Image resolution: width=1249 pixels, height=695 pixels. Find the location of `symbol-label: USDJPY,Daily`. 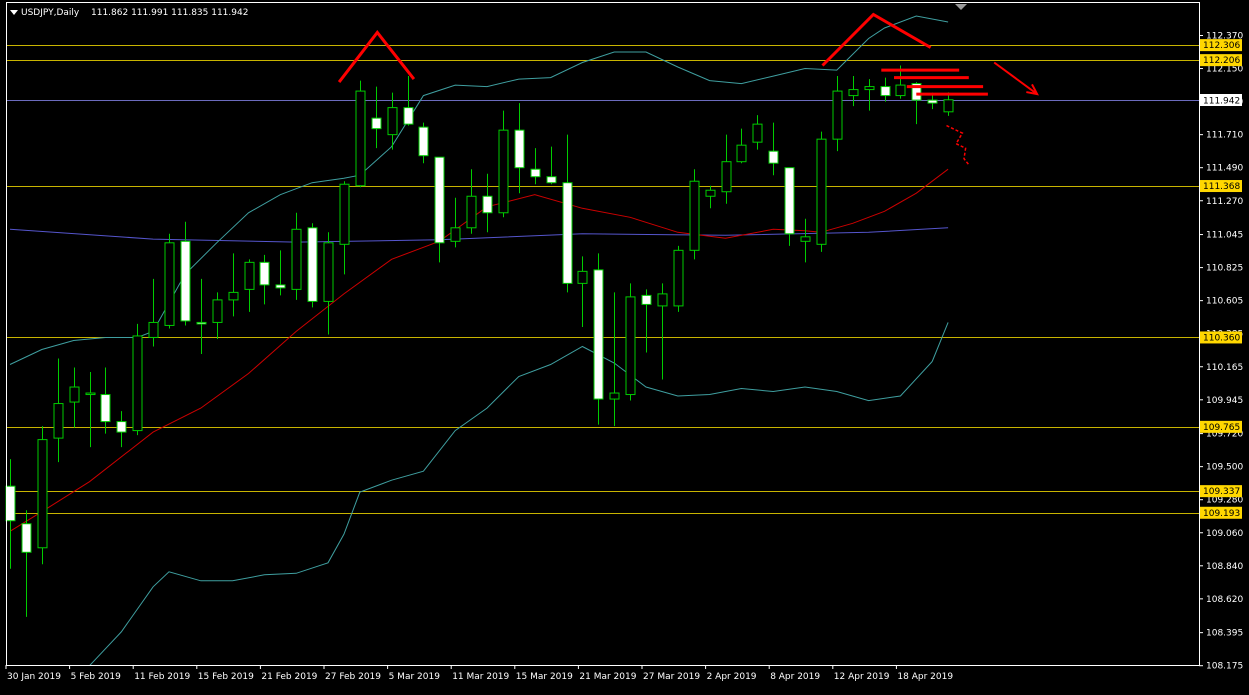

symbol-label: USDJPY,Daily is located at coordinates (50, 13).